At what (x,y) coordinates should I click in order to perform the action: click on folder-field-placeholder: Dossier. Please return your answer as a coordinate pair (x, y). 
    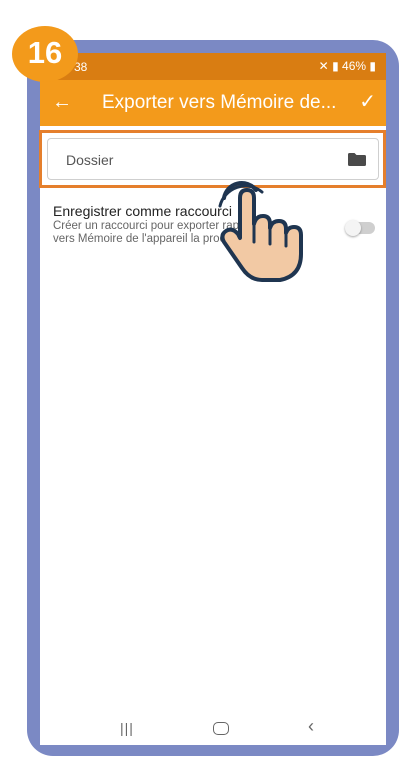
    Looking at the image, I should click on (90, 160).